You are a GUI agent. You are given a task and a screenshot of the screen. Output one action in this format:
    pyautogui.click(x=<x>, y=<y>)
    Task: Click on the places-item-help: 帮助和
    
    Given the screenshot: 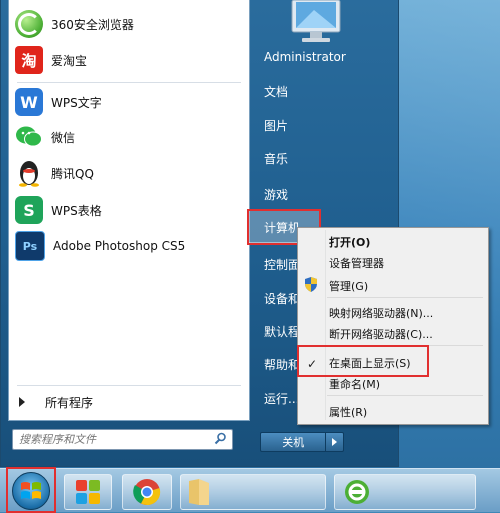 What is the action you would take?
    pyautogui.click(x=282, y=364)
    